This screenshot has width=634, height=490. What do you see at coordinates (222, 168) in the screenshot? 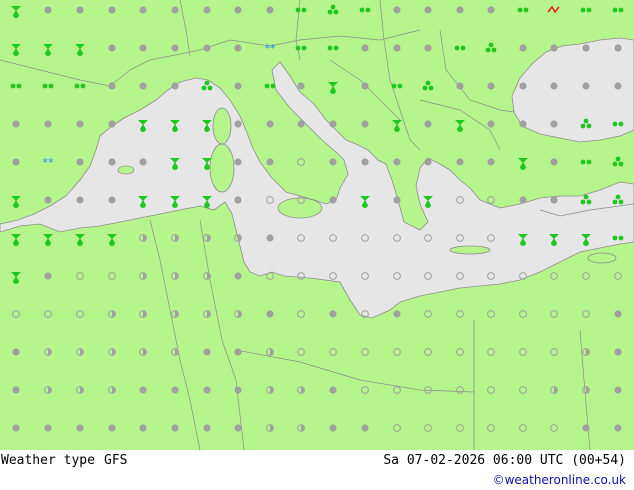
I see `sardinia` at bounding box center [222, 168].